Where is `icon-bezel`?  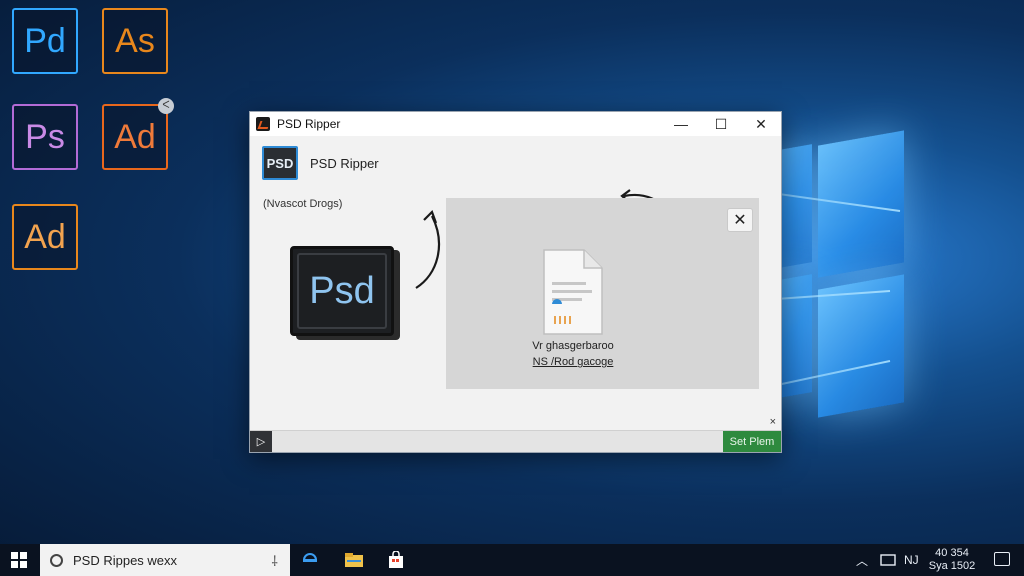
icon-bezel is located at coordinates (342, 291).